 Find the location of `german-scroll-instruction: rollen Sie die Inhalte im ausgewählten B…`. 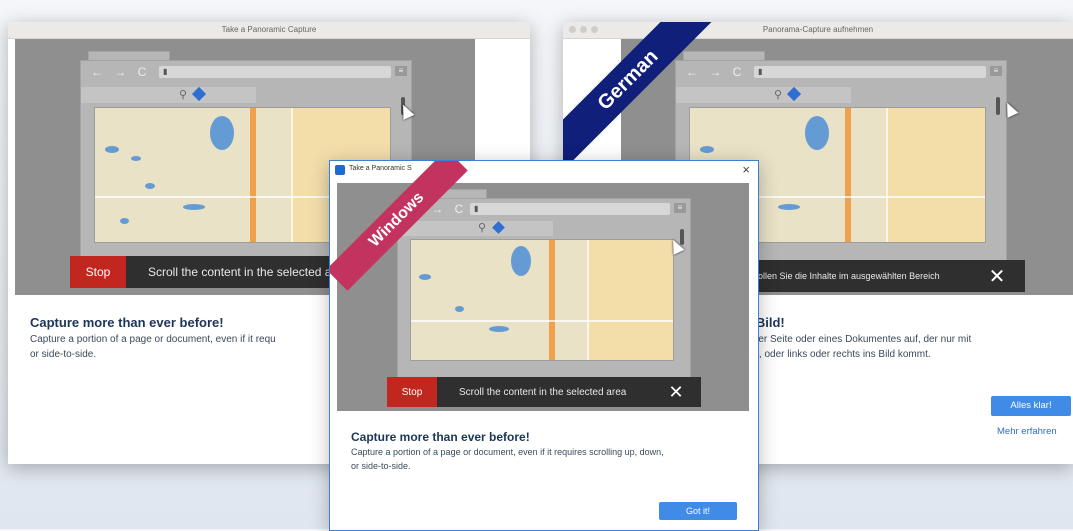

german-scroll-instruction: rollen Sie die Inhalte im ausgewählten B… is located at coordinates (861, 276).